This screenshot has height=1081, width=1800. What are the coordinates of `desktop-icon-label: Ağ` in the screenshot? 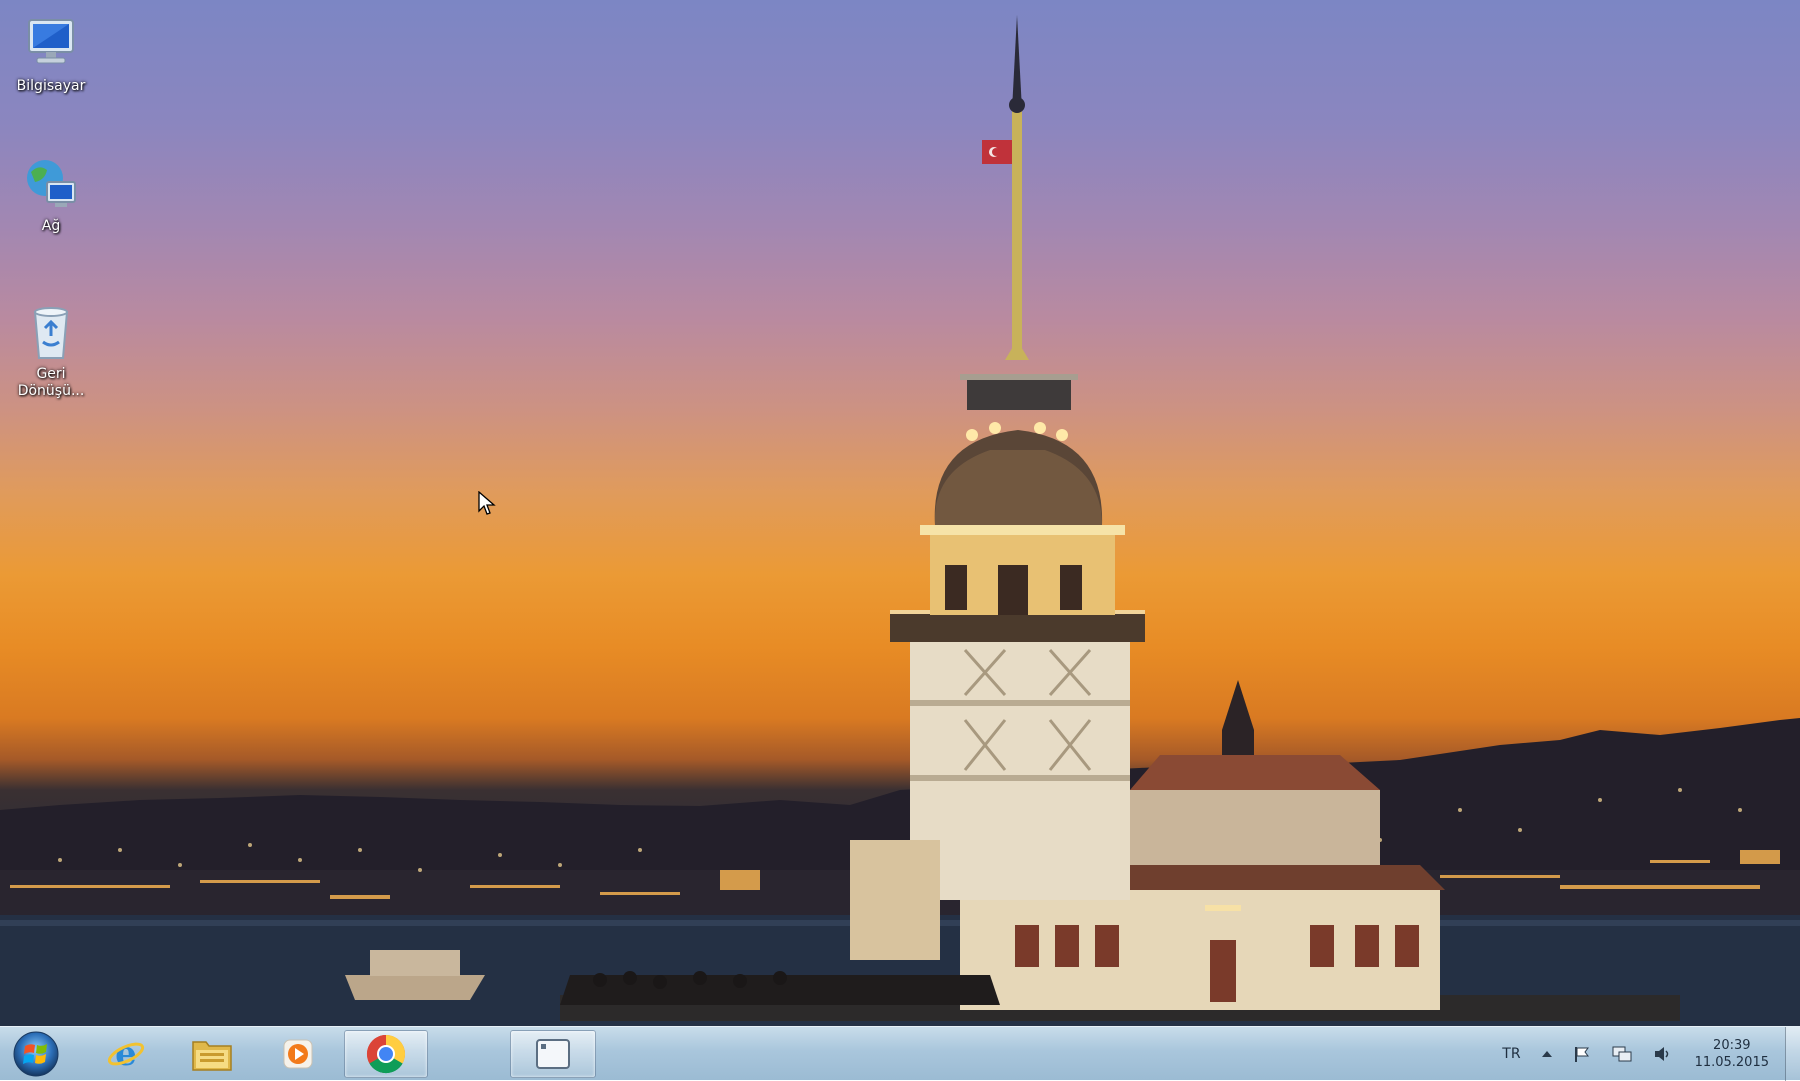 It's located at (51, 226).